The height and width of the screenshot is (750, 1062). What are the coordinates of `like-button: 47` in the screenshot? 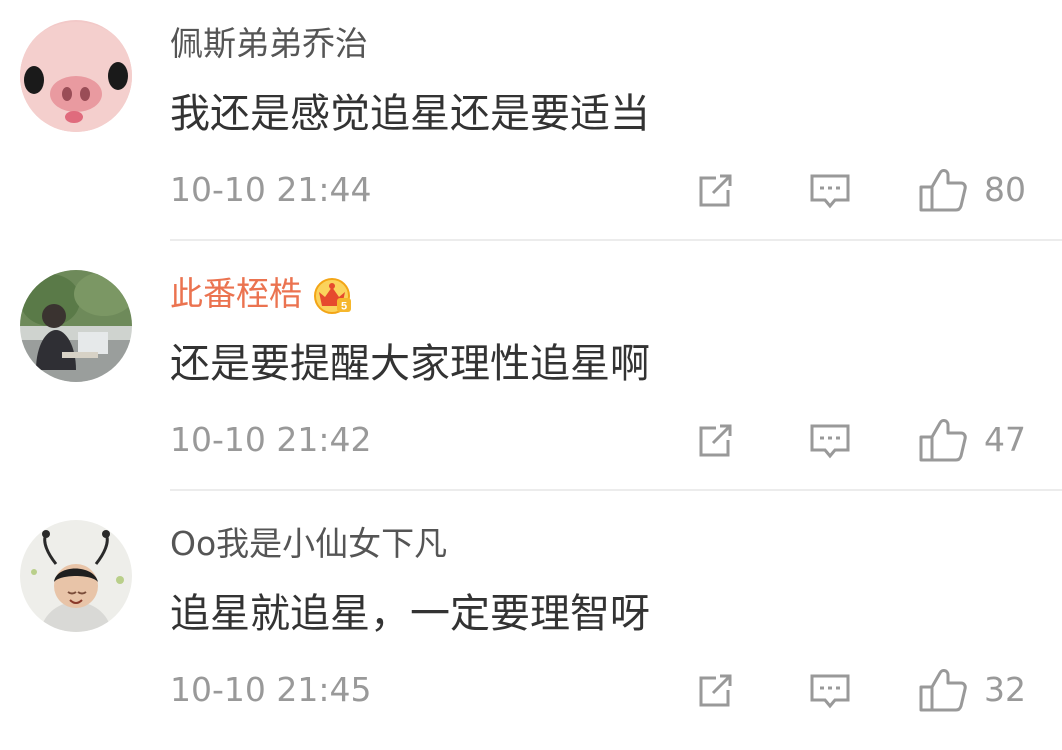 It's located at (972, 440).